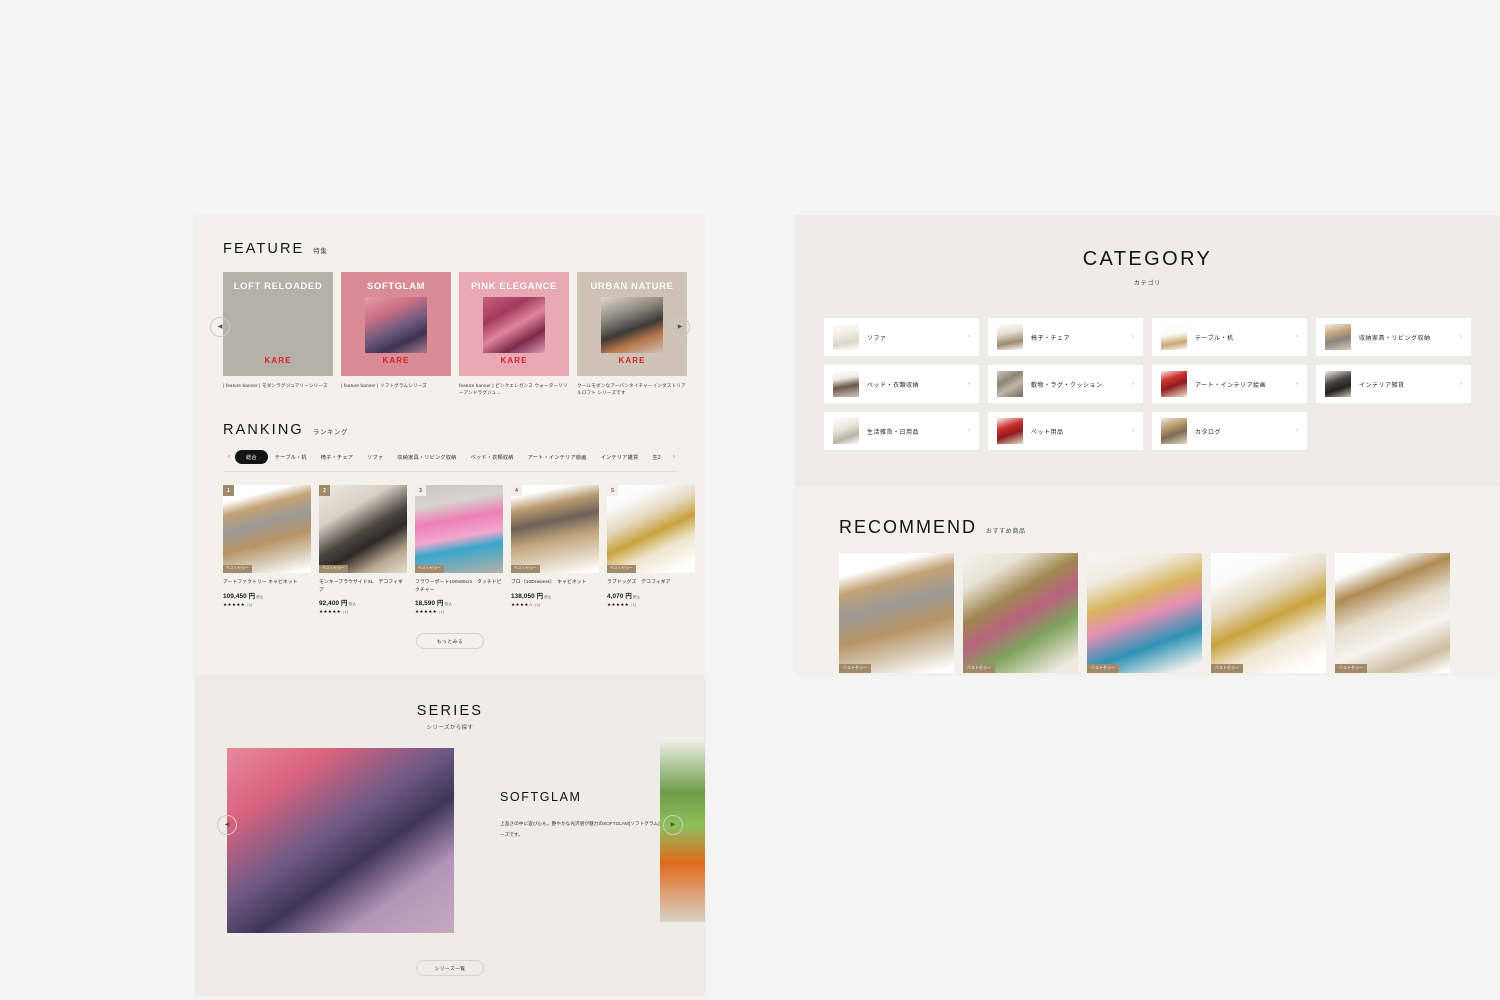 The width and height of the screenshot is (1500, 1000). Describe the element at coordinates (901, 431) in the screenshot. I see `category-item: 生活雑貨・日用品 ›` at that location.